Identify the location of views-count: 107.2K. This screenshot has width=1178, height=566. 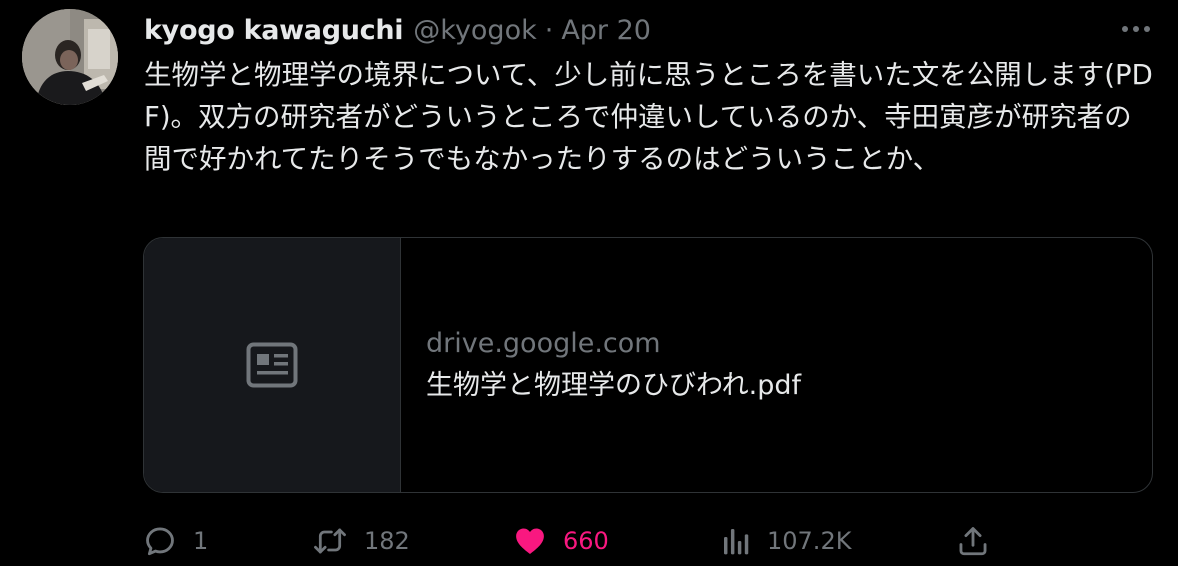
(809, 541).